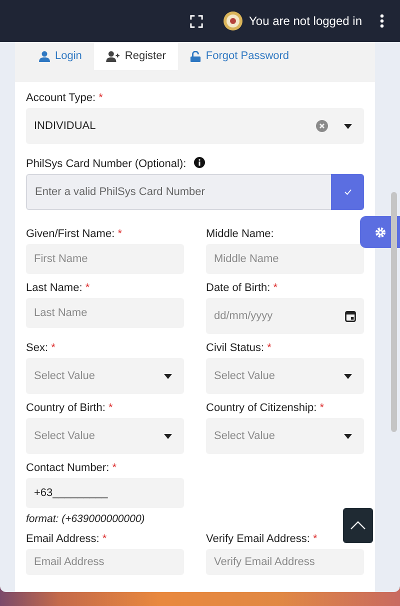 The image size is (400, 606). What do you see at coordinates (105, 562) in the screenshot?
I see `input-field: Email Address` at bounding box center [105, 562].